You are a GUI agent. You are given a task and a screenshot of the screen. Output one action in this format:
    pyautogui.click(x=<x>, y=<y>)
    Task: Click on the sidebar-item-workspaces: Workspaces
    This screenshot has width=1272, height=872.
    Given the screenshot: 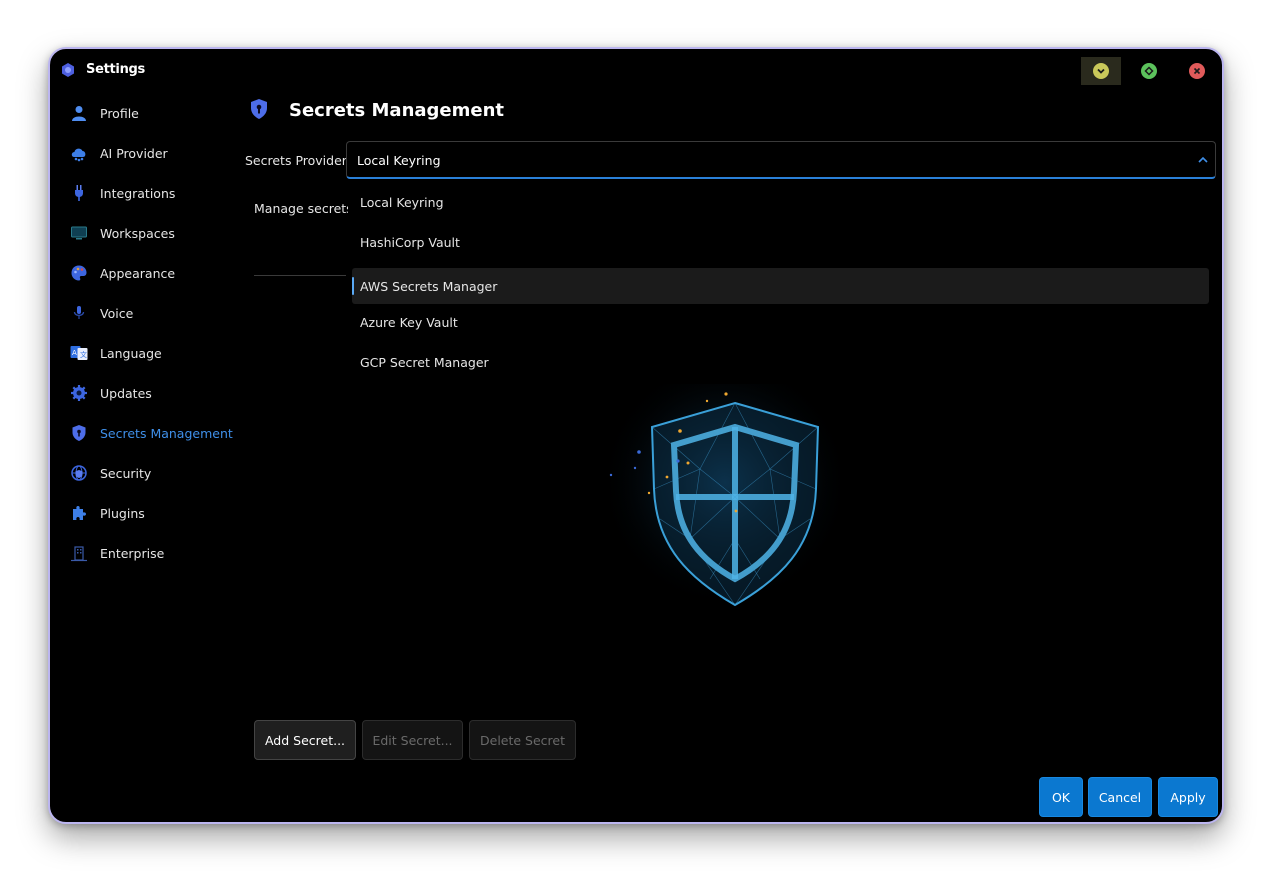 What is the action you would take?
    pyautogui.click(x=145, y=233)
    